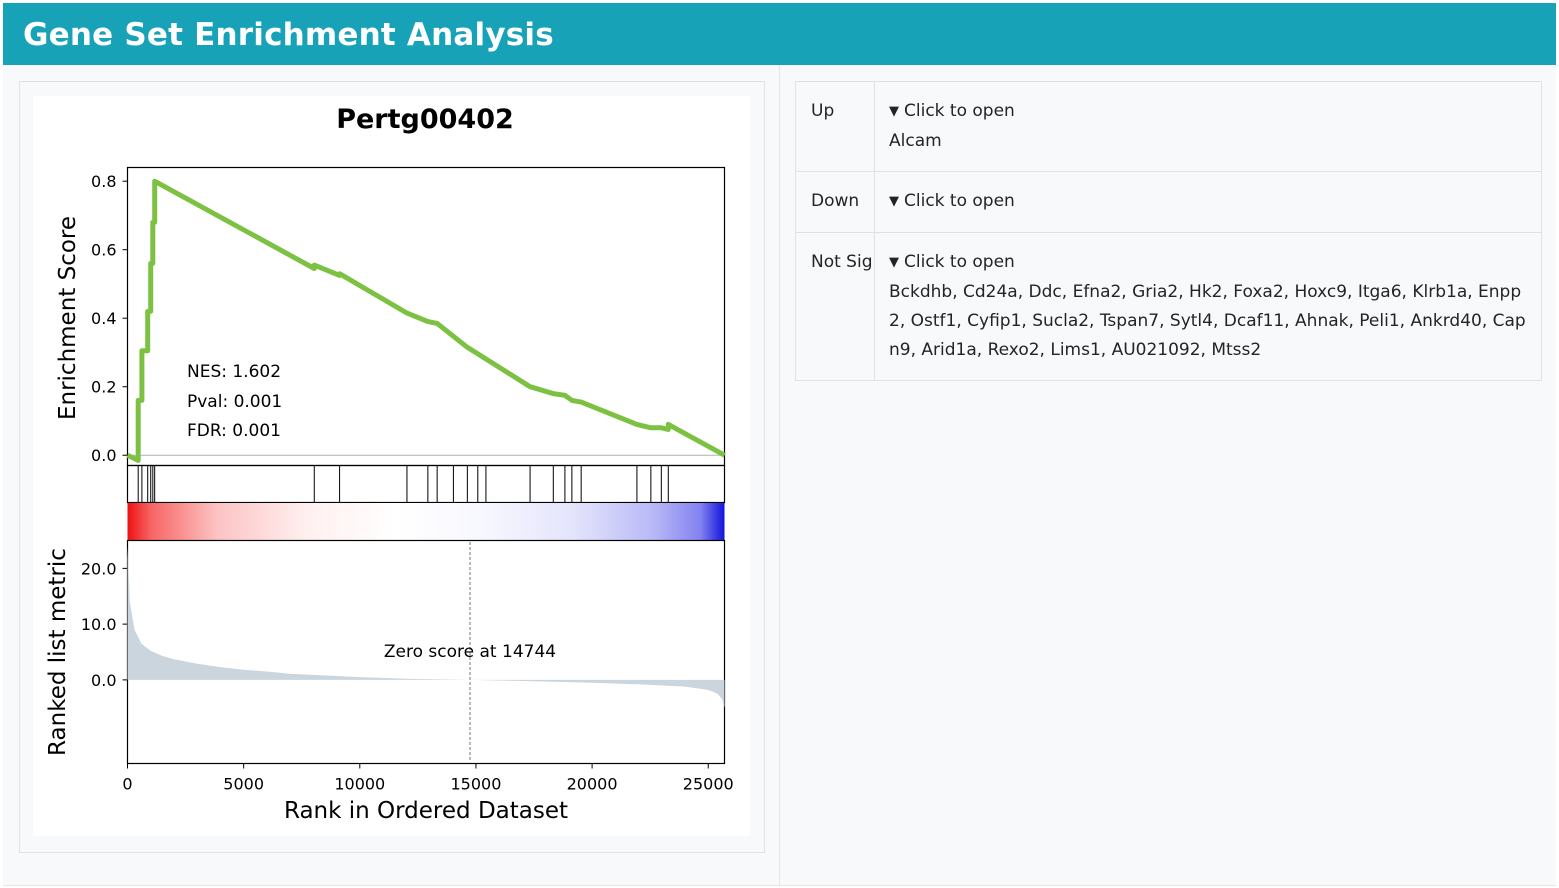 This screenshot has width=1559, height=888. I want to click on metric-y-tick-label: 20.0, so click(99, 568).